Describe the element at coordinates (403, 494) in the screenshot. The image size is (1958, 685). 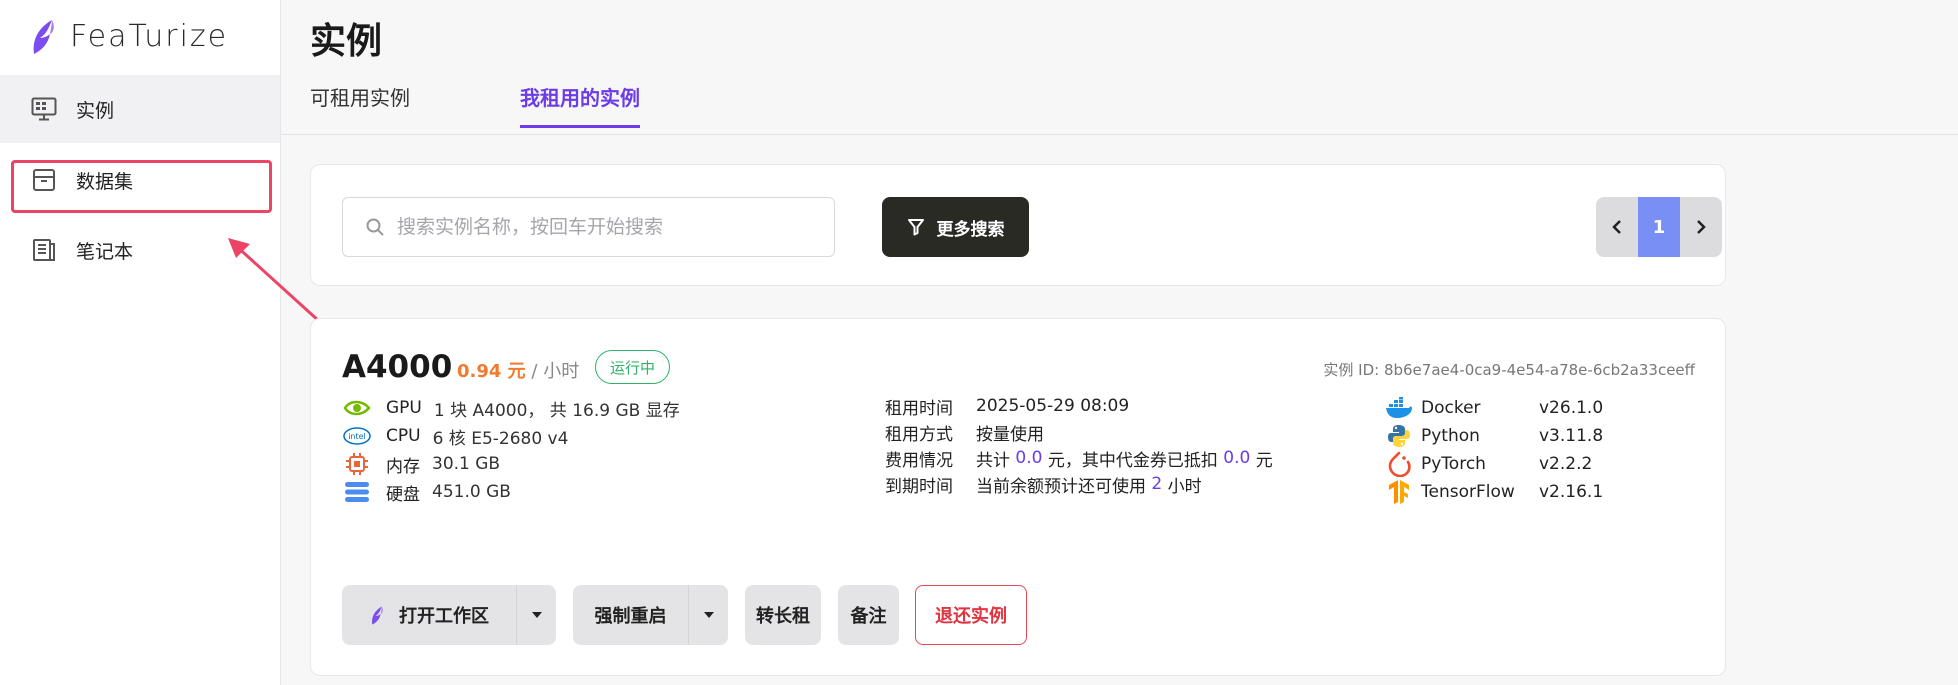
I see `spec-label: 硬盘` at that location.